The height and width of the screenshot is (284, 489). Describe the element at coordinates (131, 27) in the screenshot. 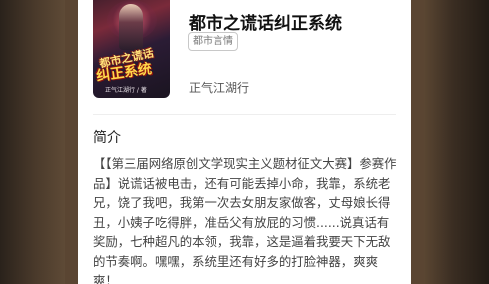

I see `cover-figure` at that location.